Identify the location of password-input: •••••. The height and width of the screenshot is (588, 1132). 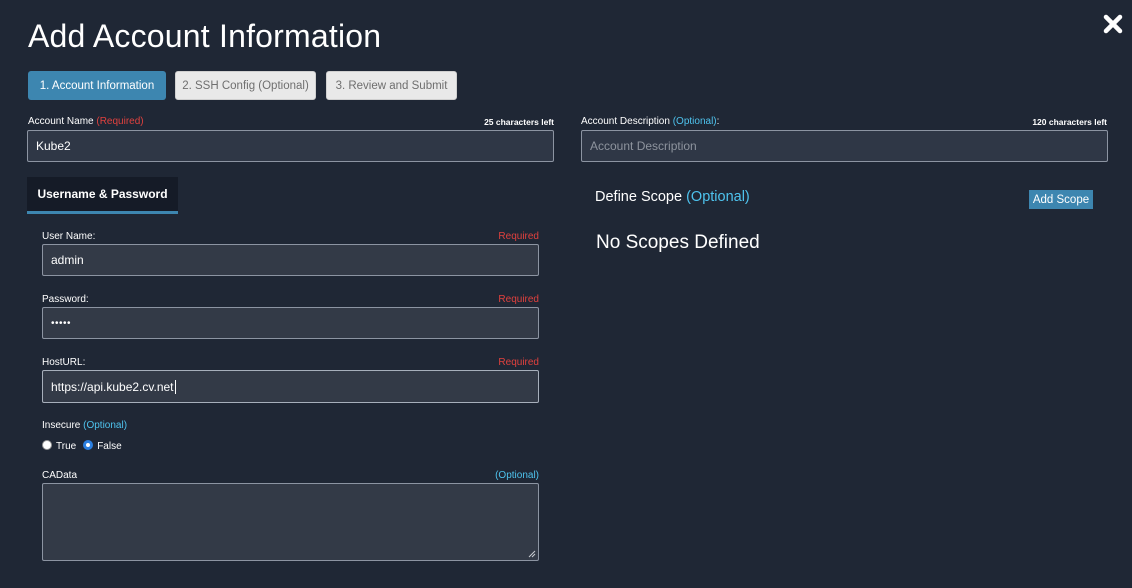
(290, 323).